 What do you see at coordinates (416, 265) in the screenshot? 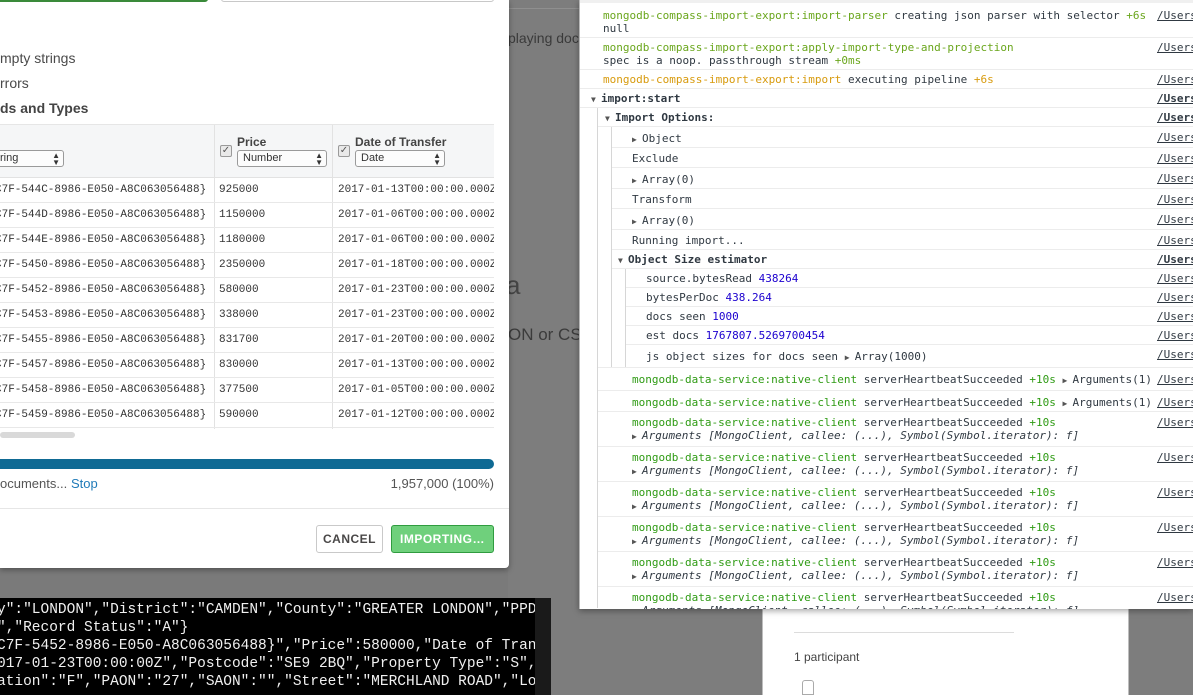
I see `table-cell: 2017-01-18T00:00:00.000Z` at bounding box center [416, 265].